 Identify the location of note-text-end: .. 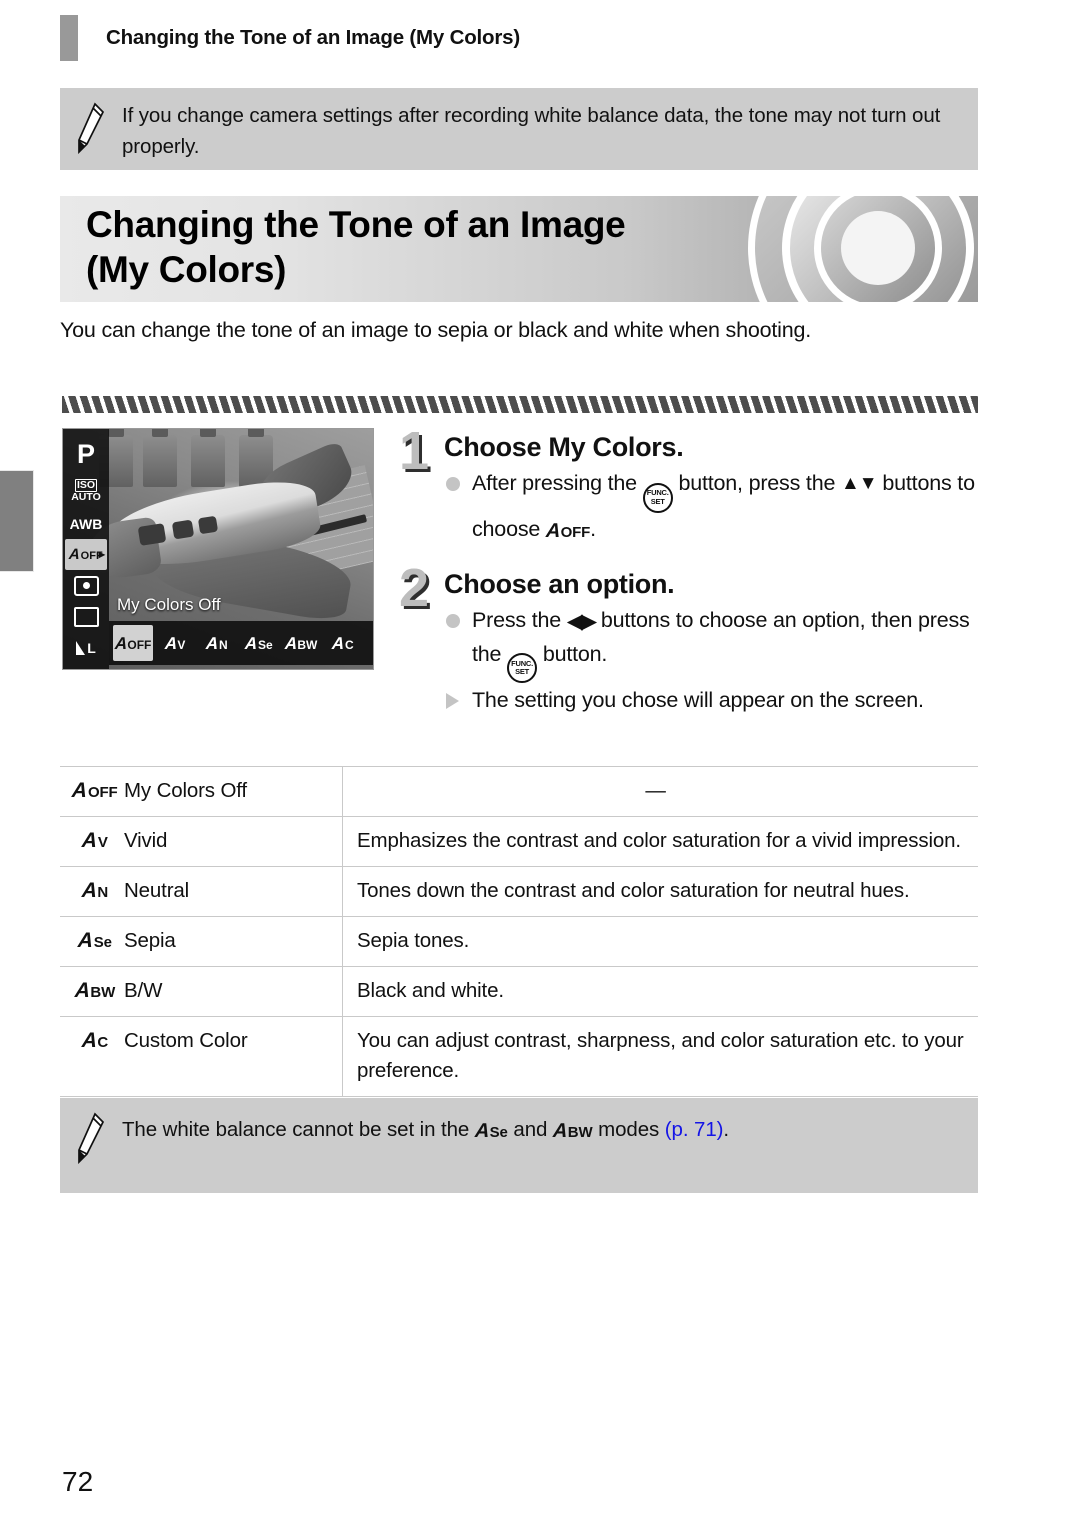
(726, 1129).